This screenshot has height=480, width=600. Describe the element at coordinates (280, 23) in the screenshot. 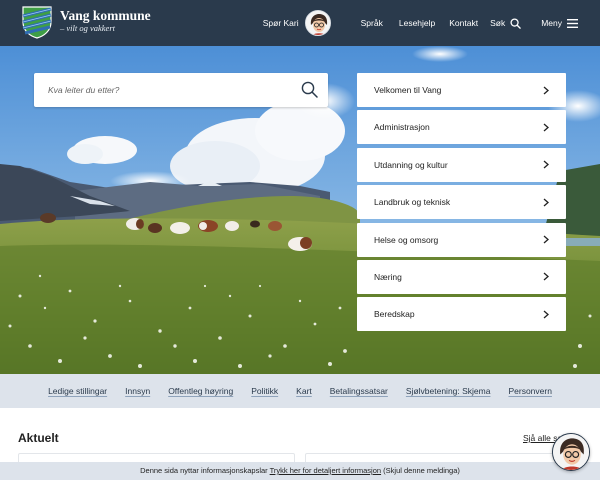

I see `ask-kari-label: Spør Kari` at that location.